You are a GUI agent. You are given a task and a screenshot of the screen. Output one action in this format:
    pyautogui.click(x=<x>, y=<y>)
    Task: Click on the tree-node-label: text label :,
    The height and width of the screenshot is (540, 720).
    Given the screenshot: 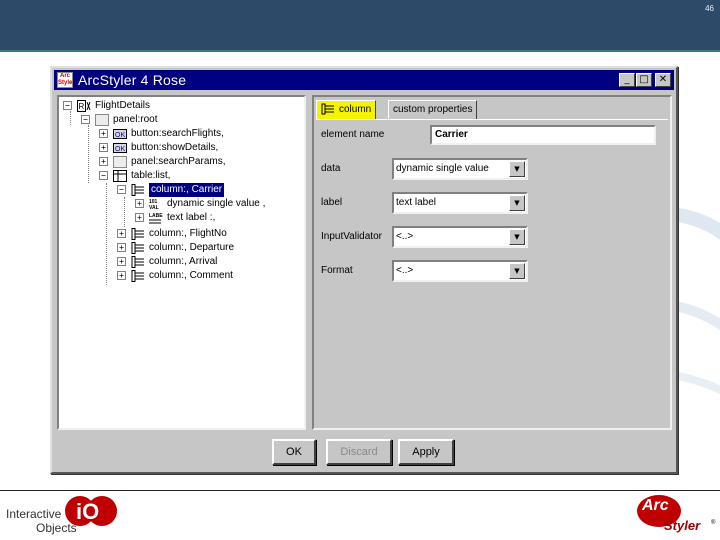 What is the action you would take?
    pyautogui.click(x=191, y=217)
    